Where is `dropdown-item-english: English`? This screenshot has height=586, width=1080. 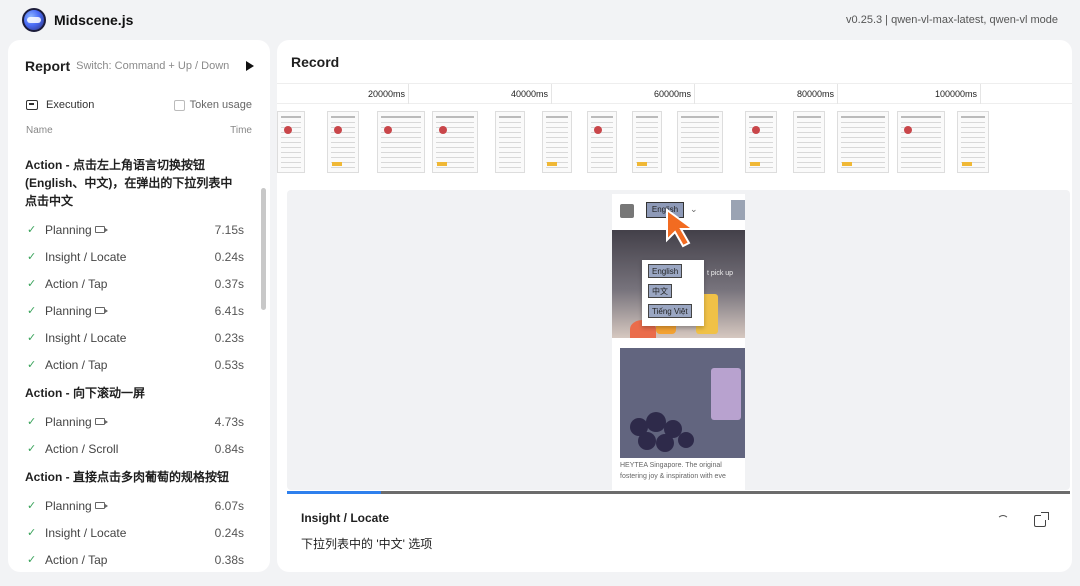
dropdown-item-english: English is located at coordinates (665, 271).